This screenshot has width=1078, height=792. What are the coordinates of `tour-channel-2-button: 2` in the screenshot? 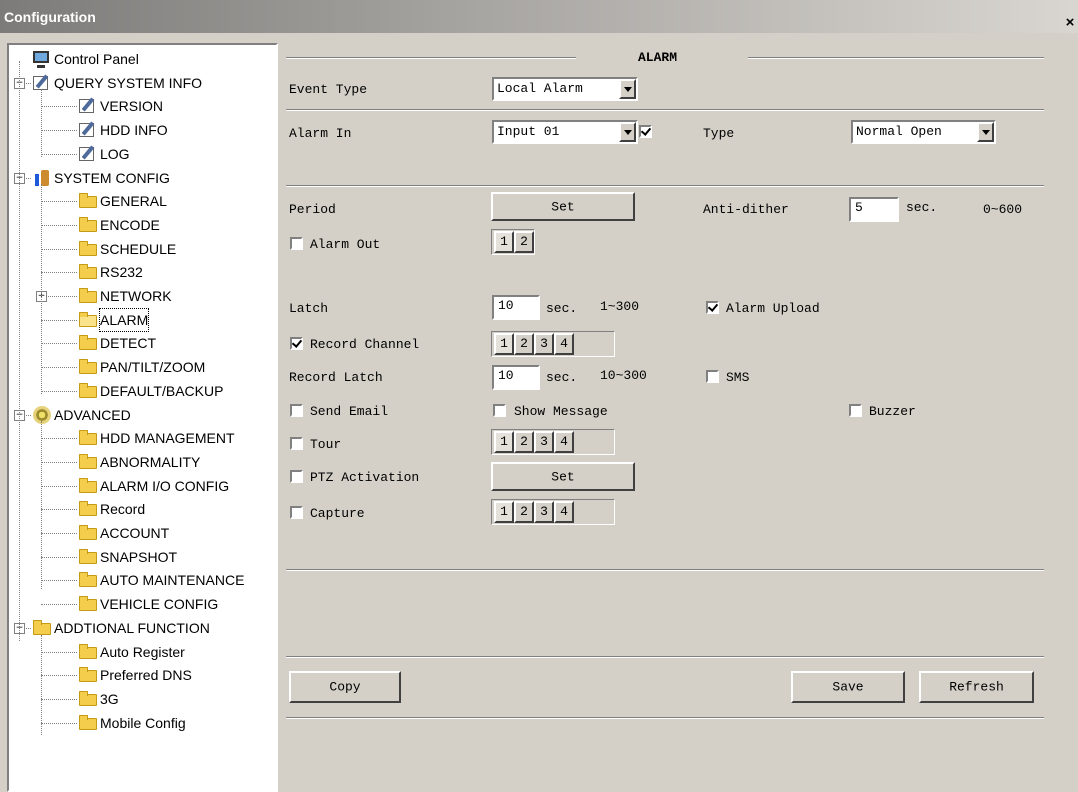 It's located at (524, 442).